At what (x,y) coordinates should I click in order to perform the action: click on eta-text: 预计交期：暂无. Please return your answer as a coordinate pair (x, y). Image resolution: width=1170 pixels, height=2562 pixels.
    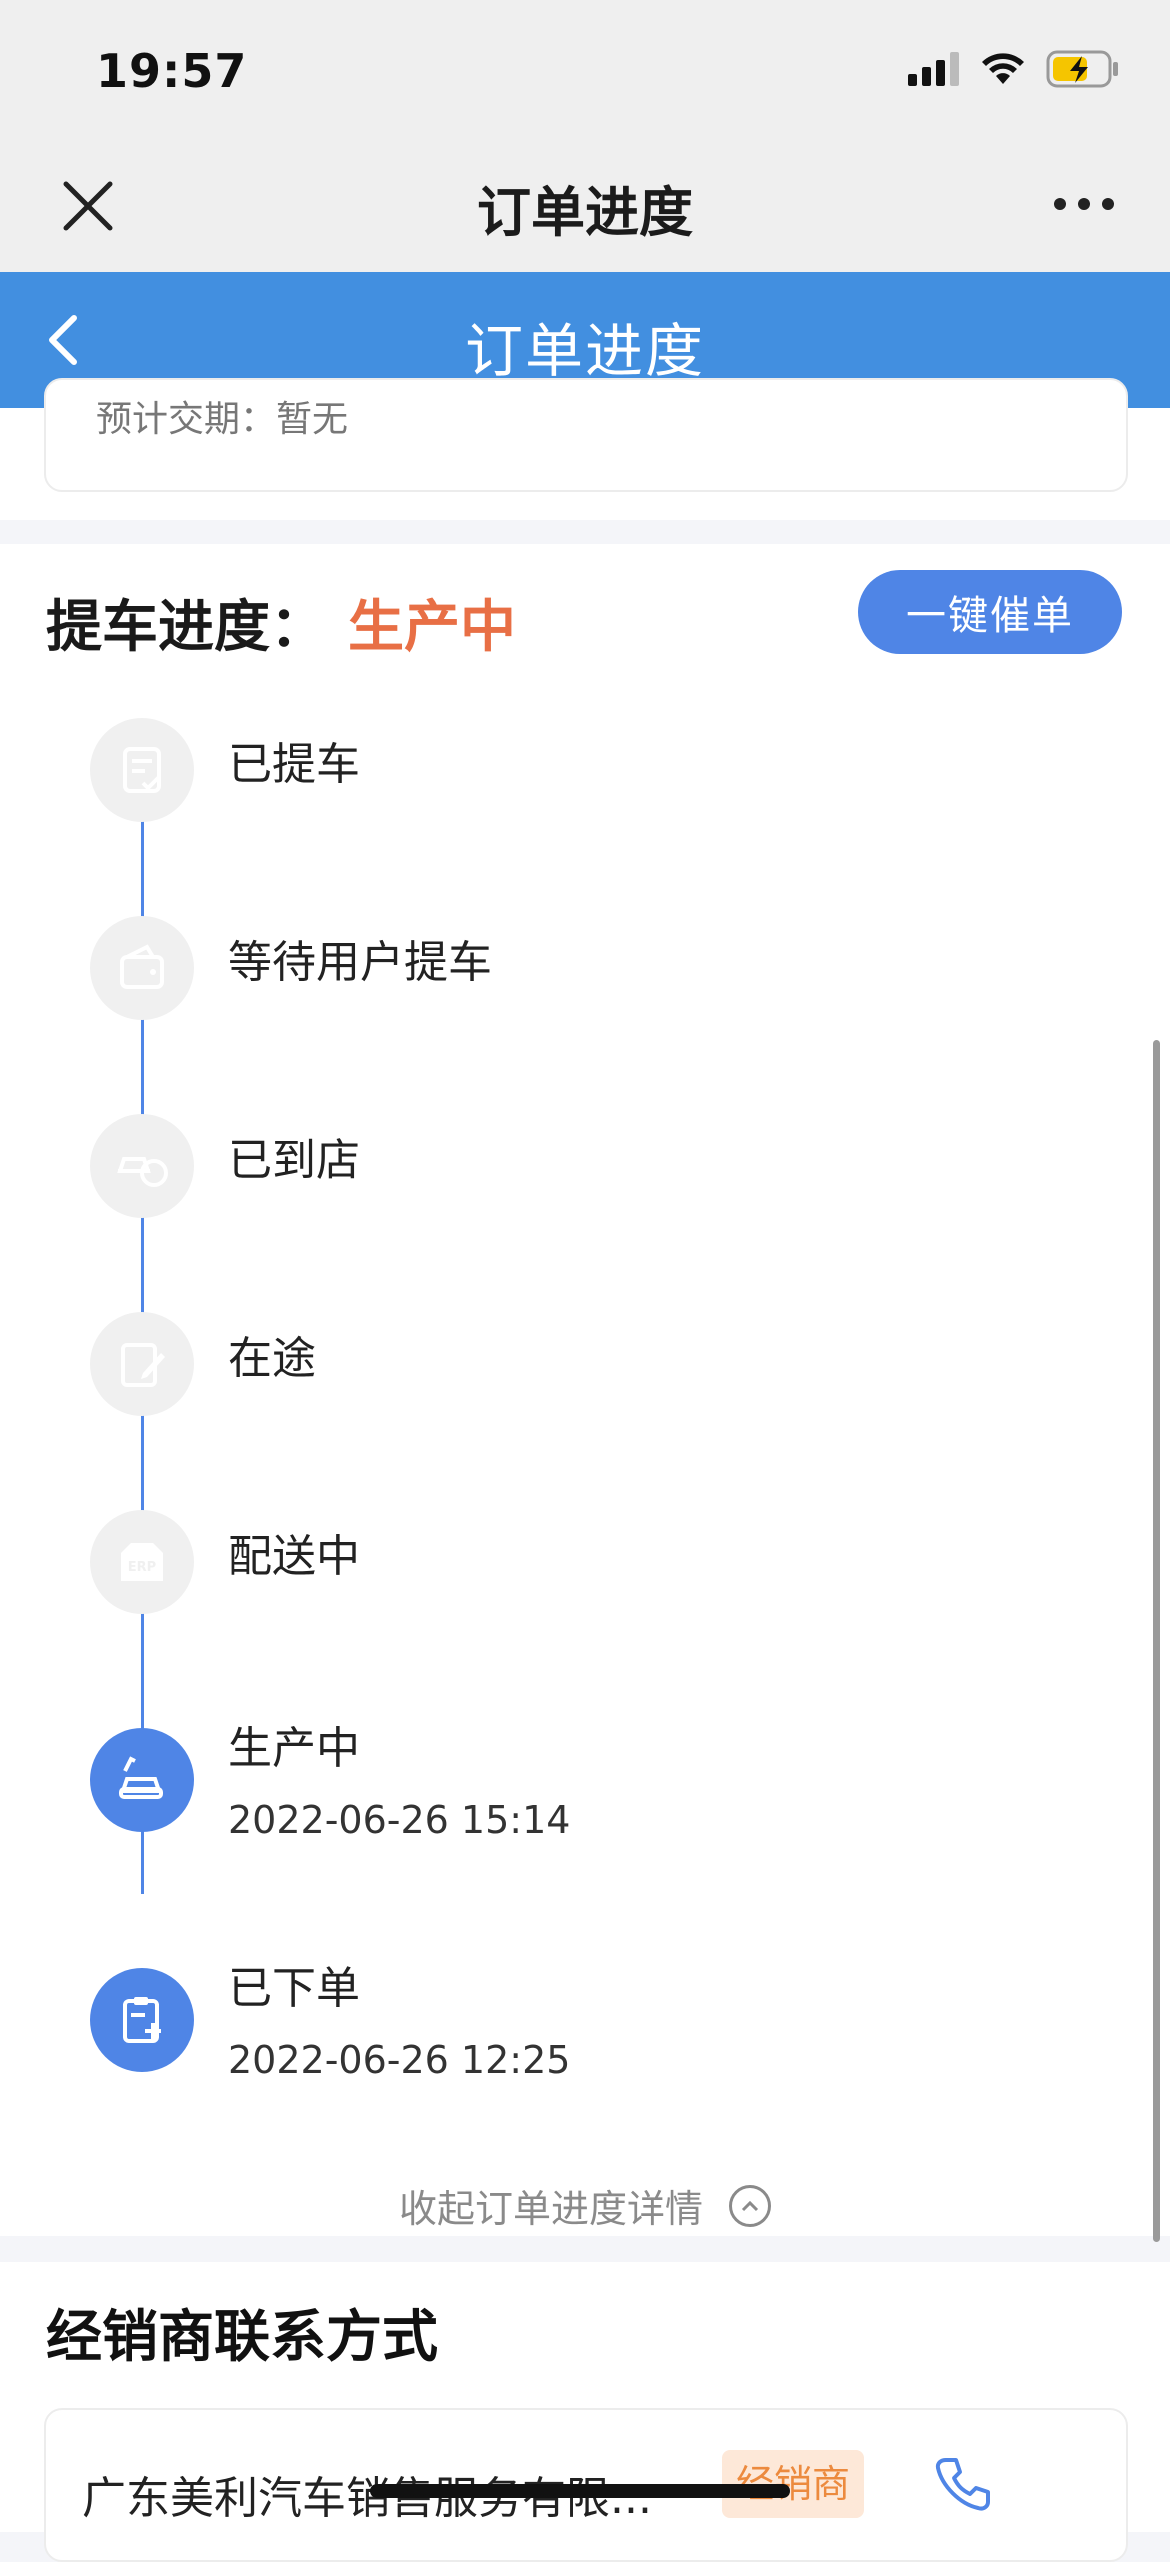
    Looking at the image, I should click on (222, 419).